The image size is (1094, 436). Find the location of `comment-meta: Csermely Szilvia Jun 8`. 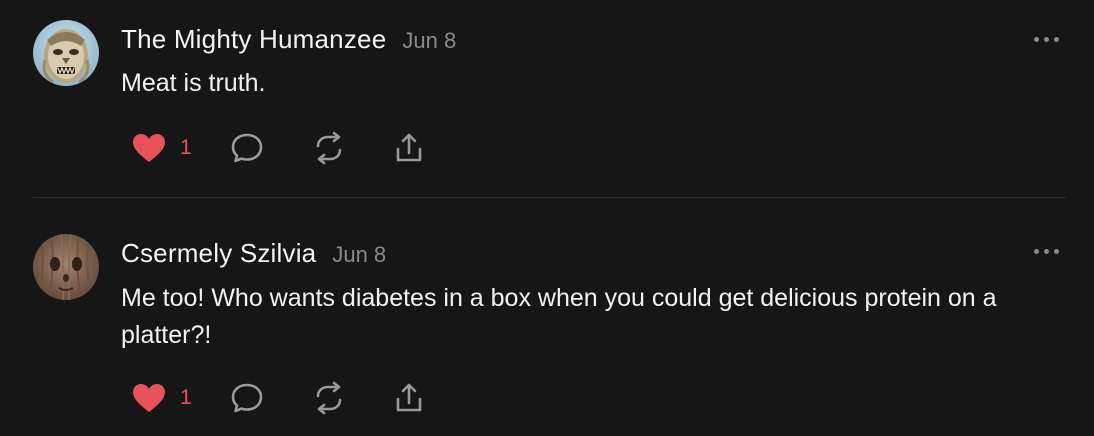

comment-meta: Csermely Szilvia Jun 8 is located at coordinates (253, 253).